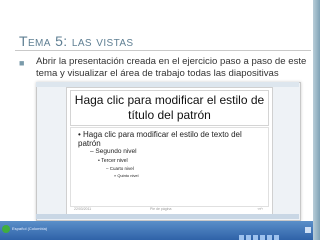  I want to click on footer-slide-number: ‹nº›, so click(260, 209).